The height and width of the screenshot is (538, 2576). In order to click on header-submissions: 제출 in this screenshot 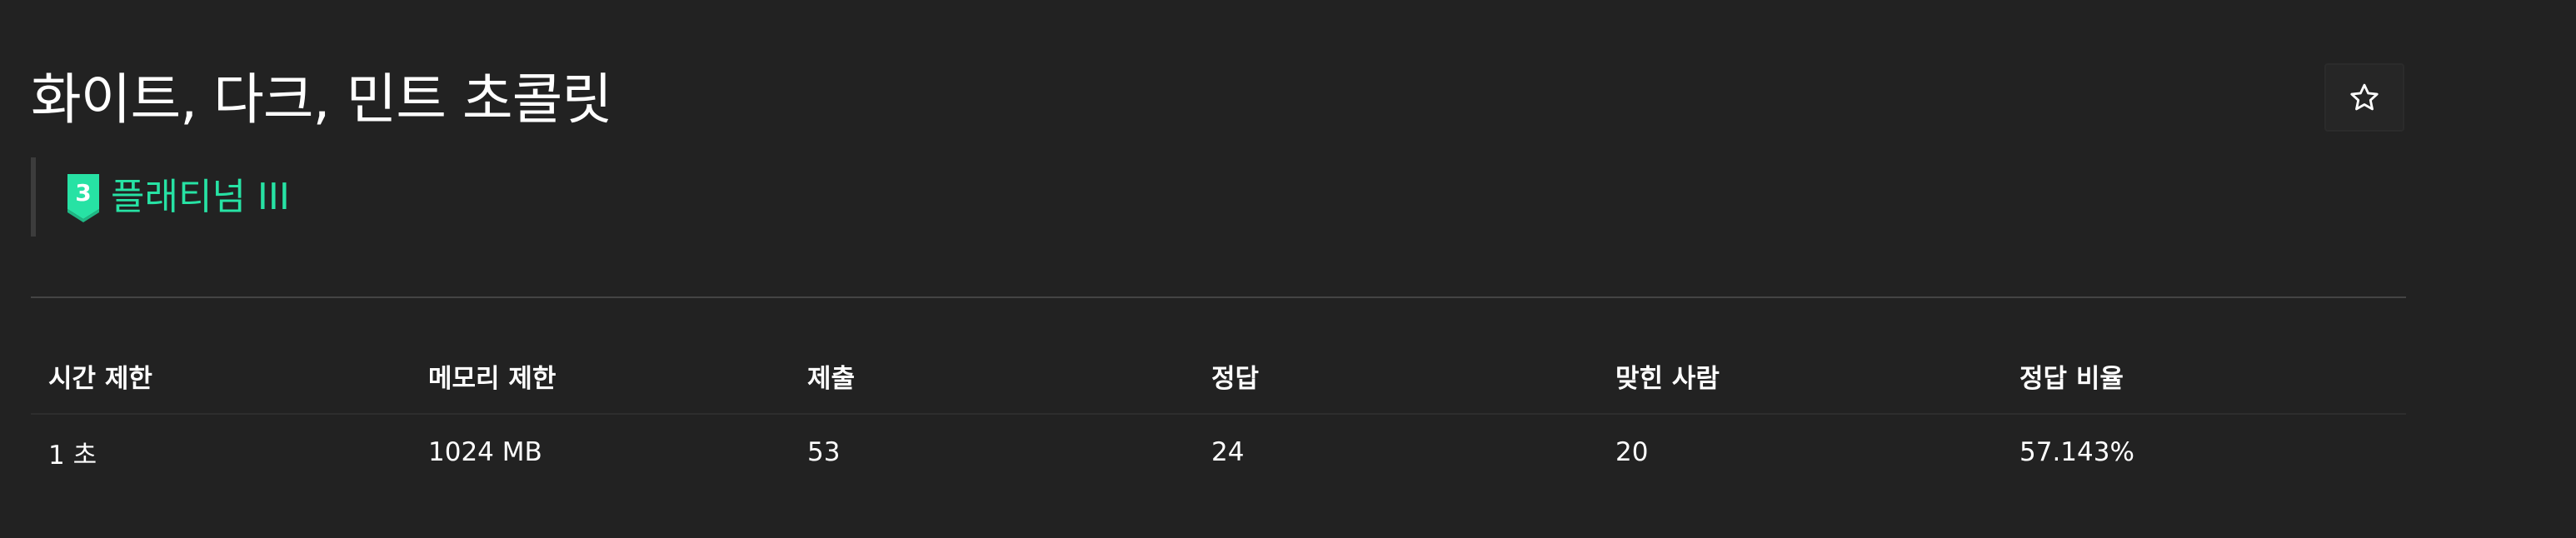, I will do `click(831, 378)`.